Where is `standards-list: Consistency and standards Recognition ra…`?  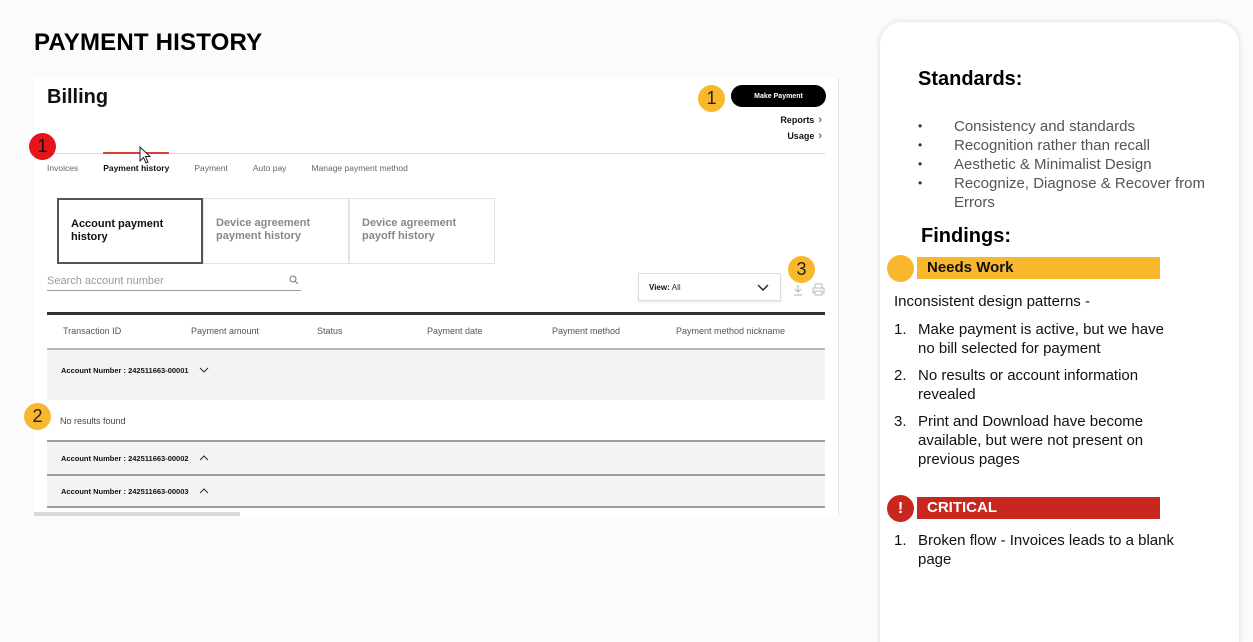 standards-list: Consistency and standards Recognition ra… is located at coordinates (1073, 164).